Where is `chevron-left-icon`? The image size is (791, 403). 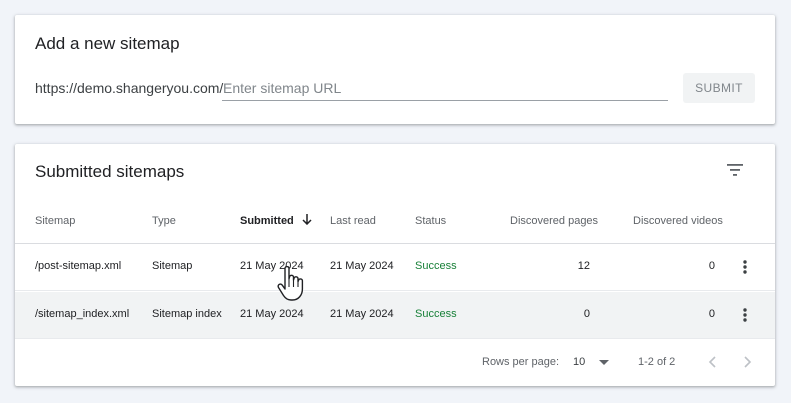 chevron-left-icon is located at coordinates (712, 362).